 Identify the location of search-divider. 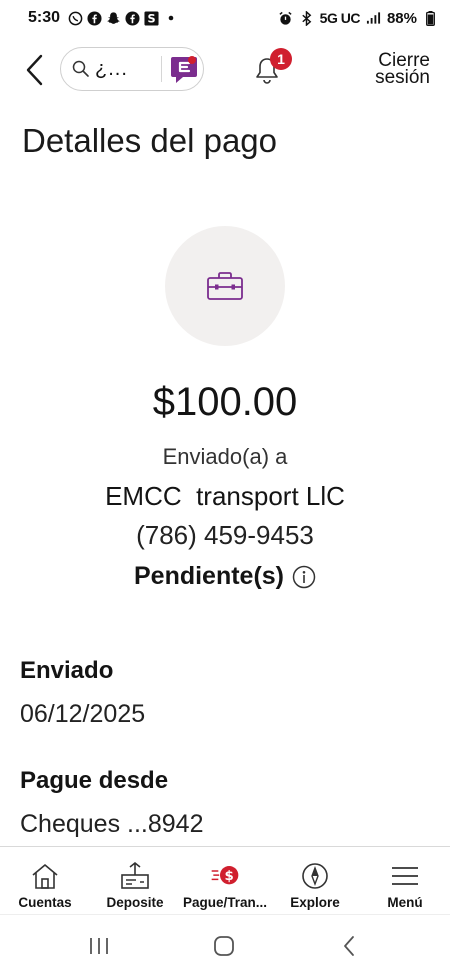
(161, 69).